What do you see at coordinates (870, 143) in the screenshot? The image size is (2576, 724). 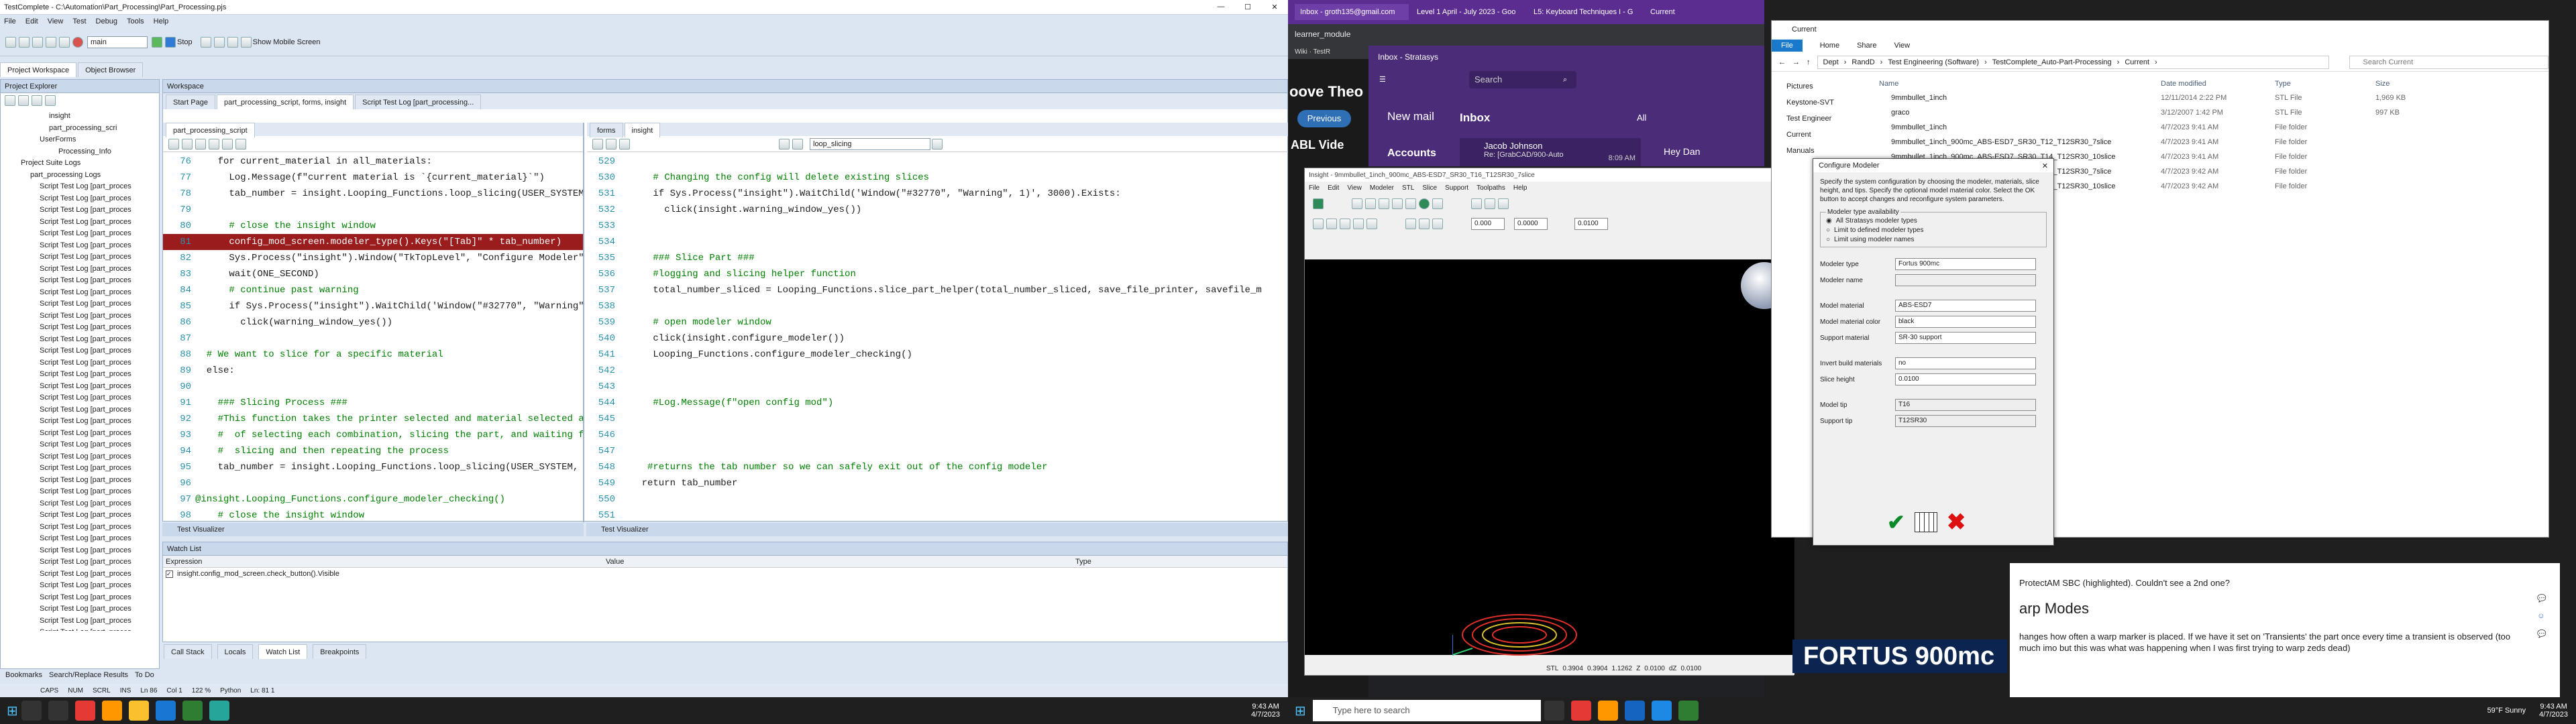 I see `function-combo: loop_slicing` at bounding box center [870, 143].